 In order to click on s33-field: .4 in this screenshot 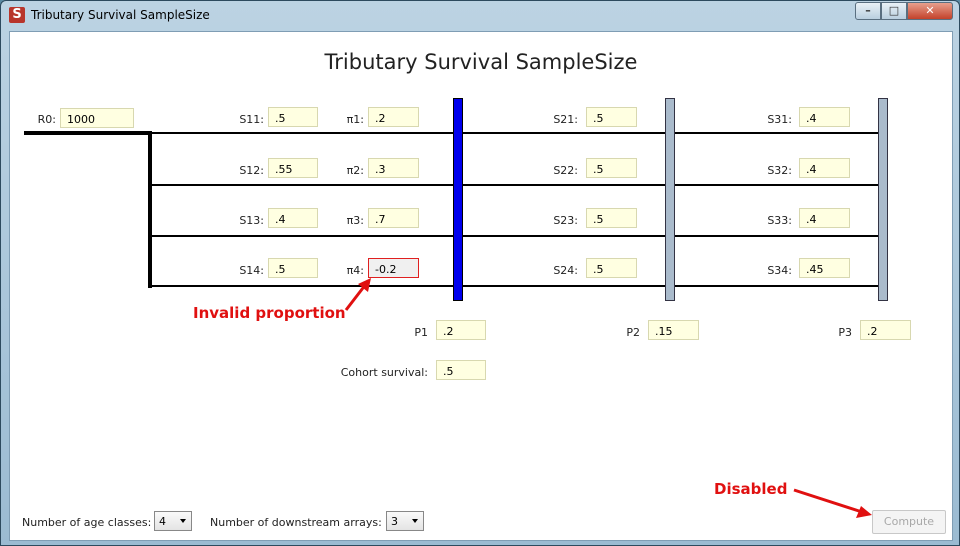, I will do `click(824, 218)`.